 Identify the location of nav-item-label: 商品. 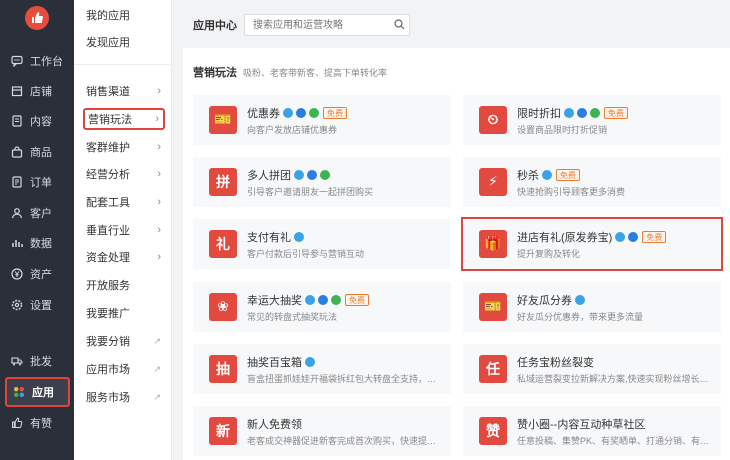
(41, 153).